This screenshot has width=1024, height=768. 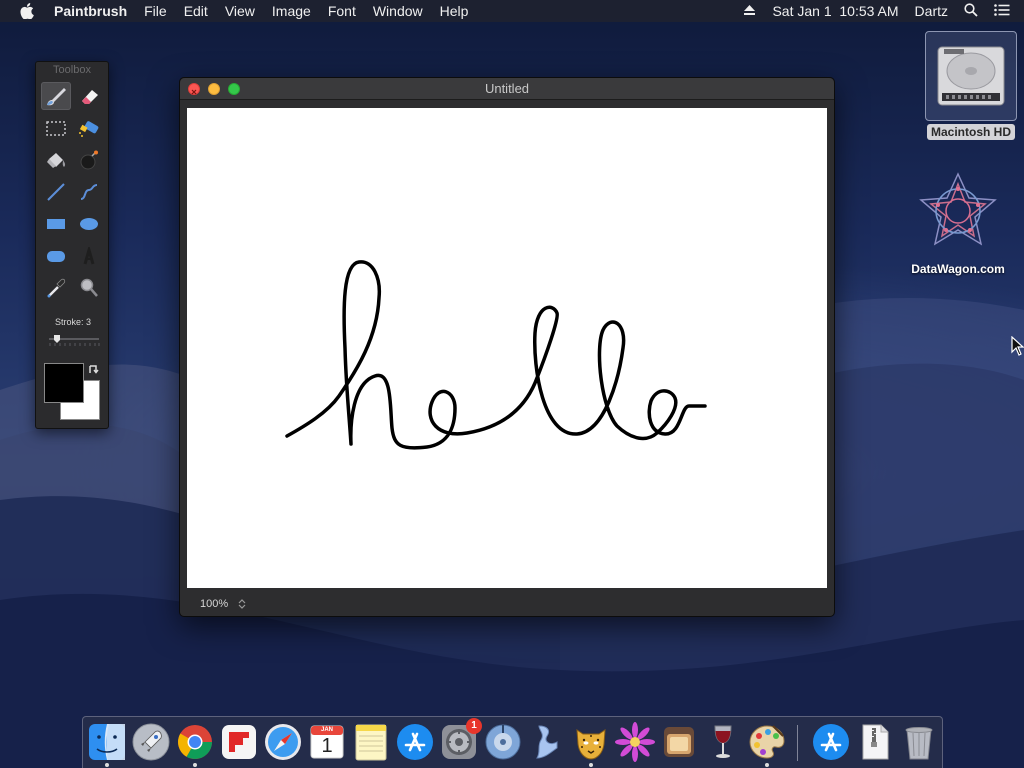 I want to click on menu-image: Image, so click(x=291, y=11).